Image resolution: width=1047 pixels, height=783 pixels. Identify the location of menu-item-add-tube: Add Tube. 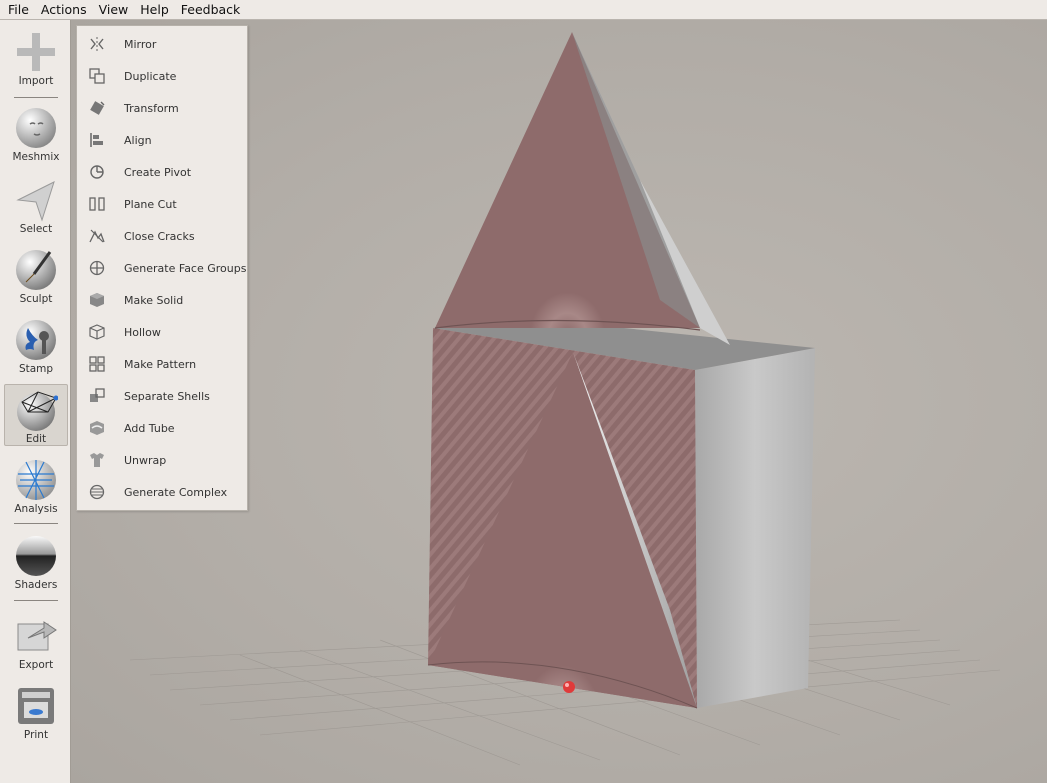
(162, 428).